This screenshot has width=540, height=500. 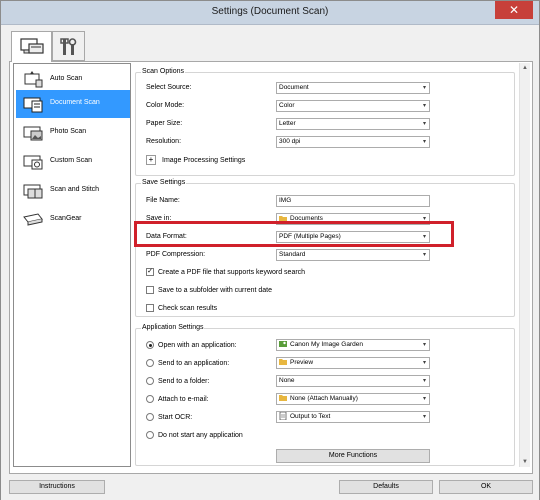 I want to click on dropdown-value: Document, so click(x=294, y=87).